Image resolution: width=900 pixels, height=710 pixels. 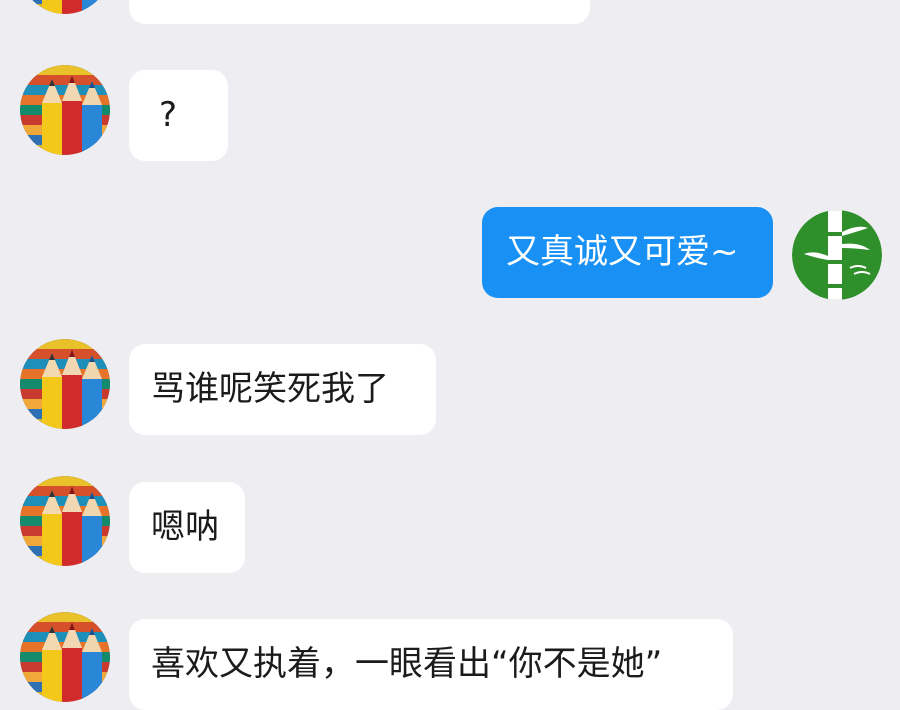 I want to click on message-bubble-incoming: ?, so click(x=178, y=115).